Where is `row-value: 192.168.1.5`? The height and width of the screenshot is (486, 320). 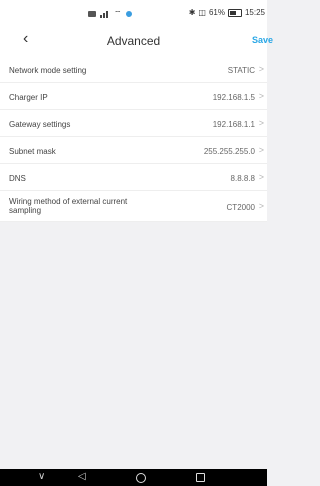 row-value: 192.168.1.5 is located at coordinates (233, 97).